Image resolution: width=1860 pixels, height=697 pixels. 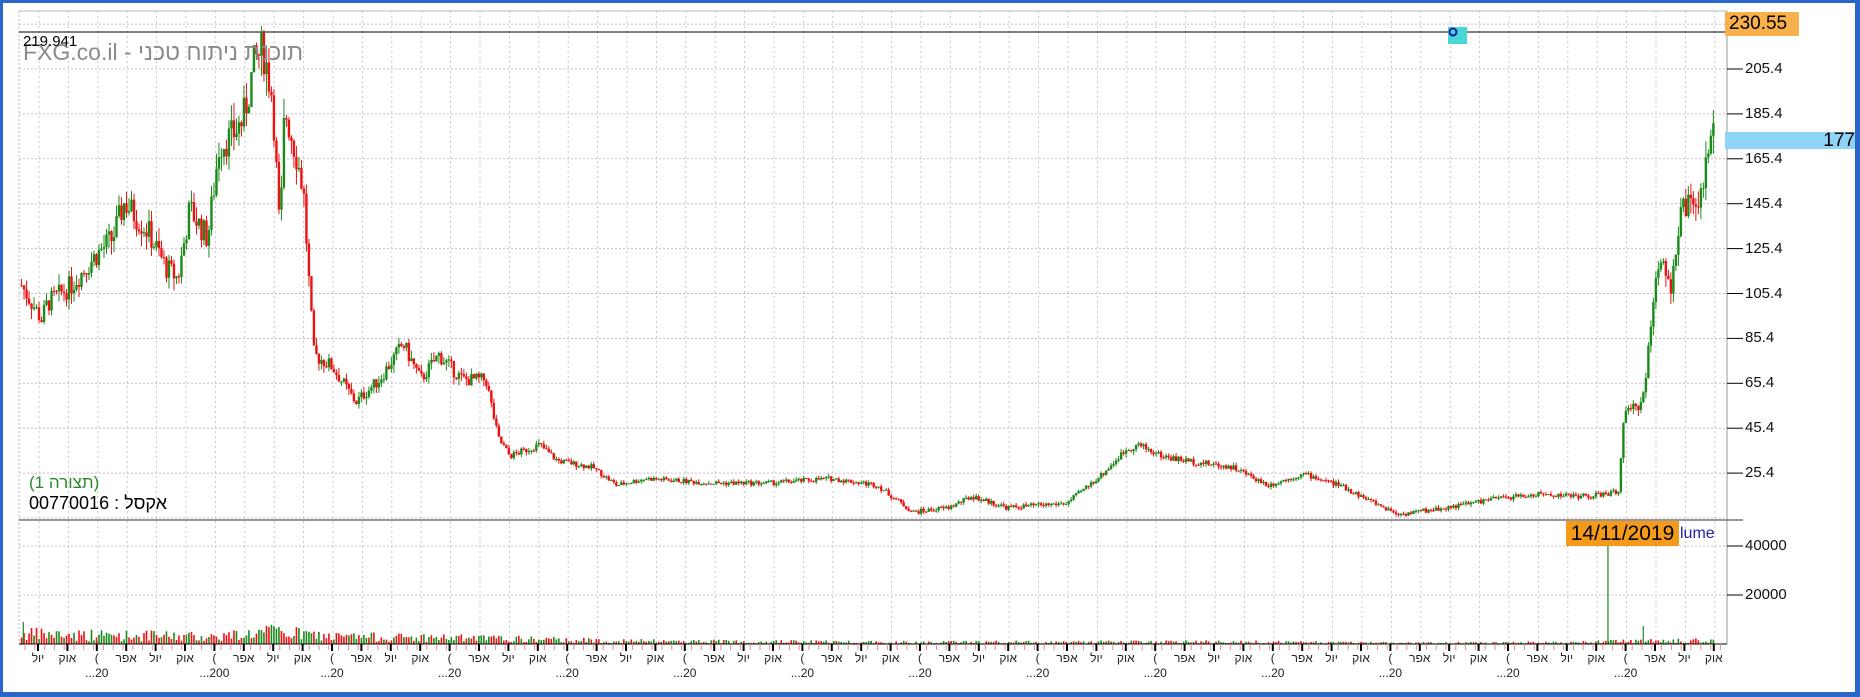 I want to click on y-tick-label: 185.4, so click(x=1764, y=113).